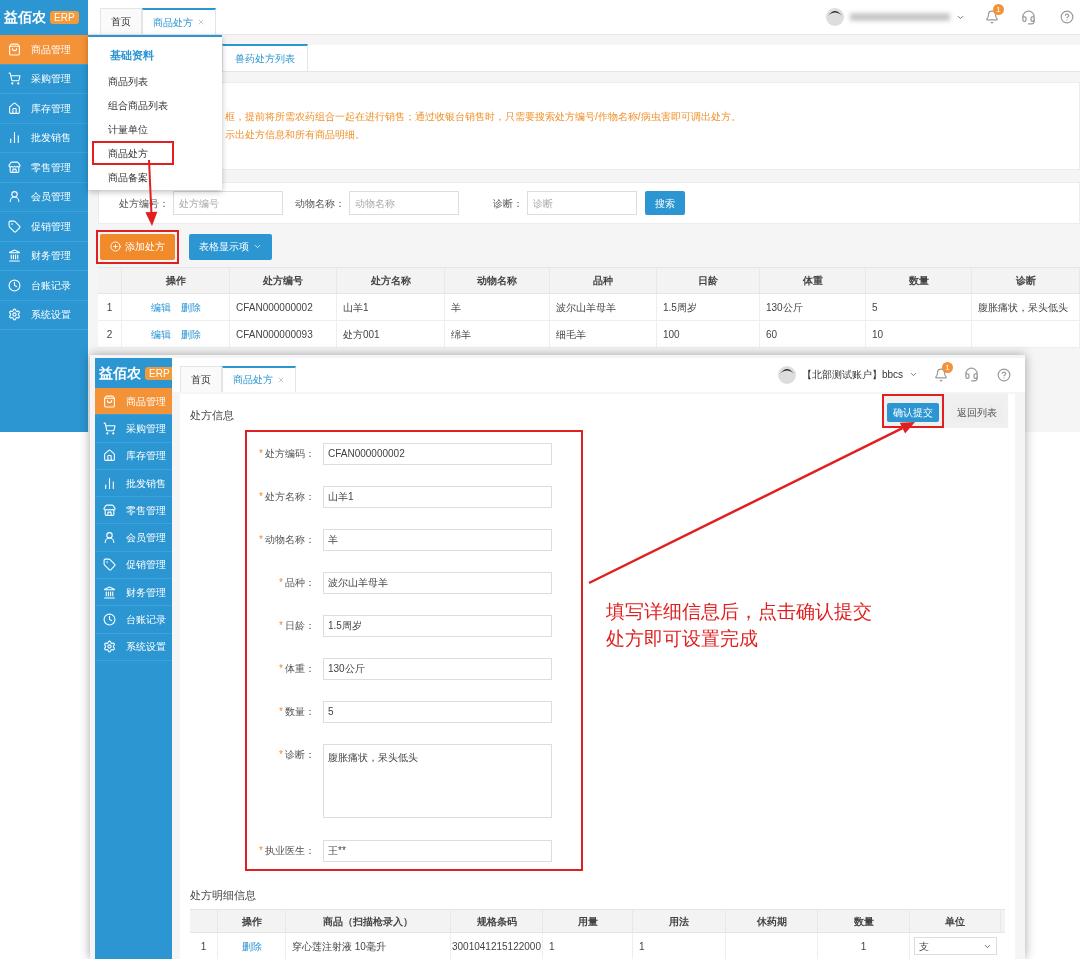  What do you see at coordinates (708, 281) in the screenshot?
I see `column-header: 日龄` at bounding box center [708, 281].